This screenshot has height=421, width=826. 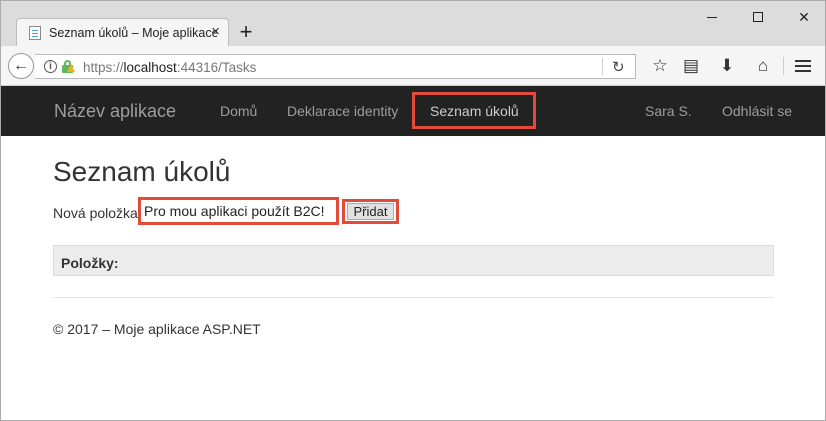 I want to click on reload-icon: ↻, so click(x=618, y=67).